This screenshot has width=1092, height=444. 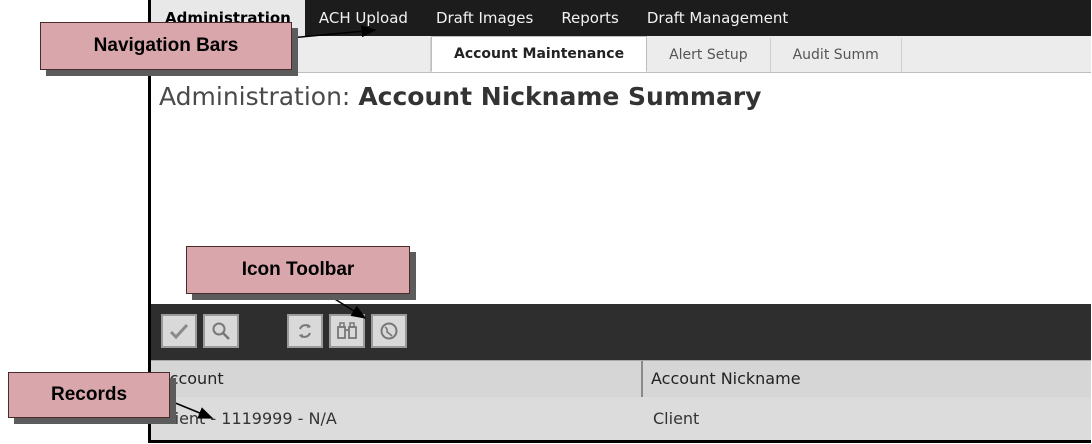 I want to click on toolbar-callout-arrow, so click(x=348, y=307).